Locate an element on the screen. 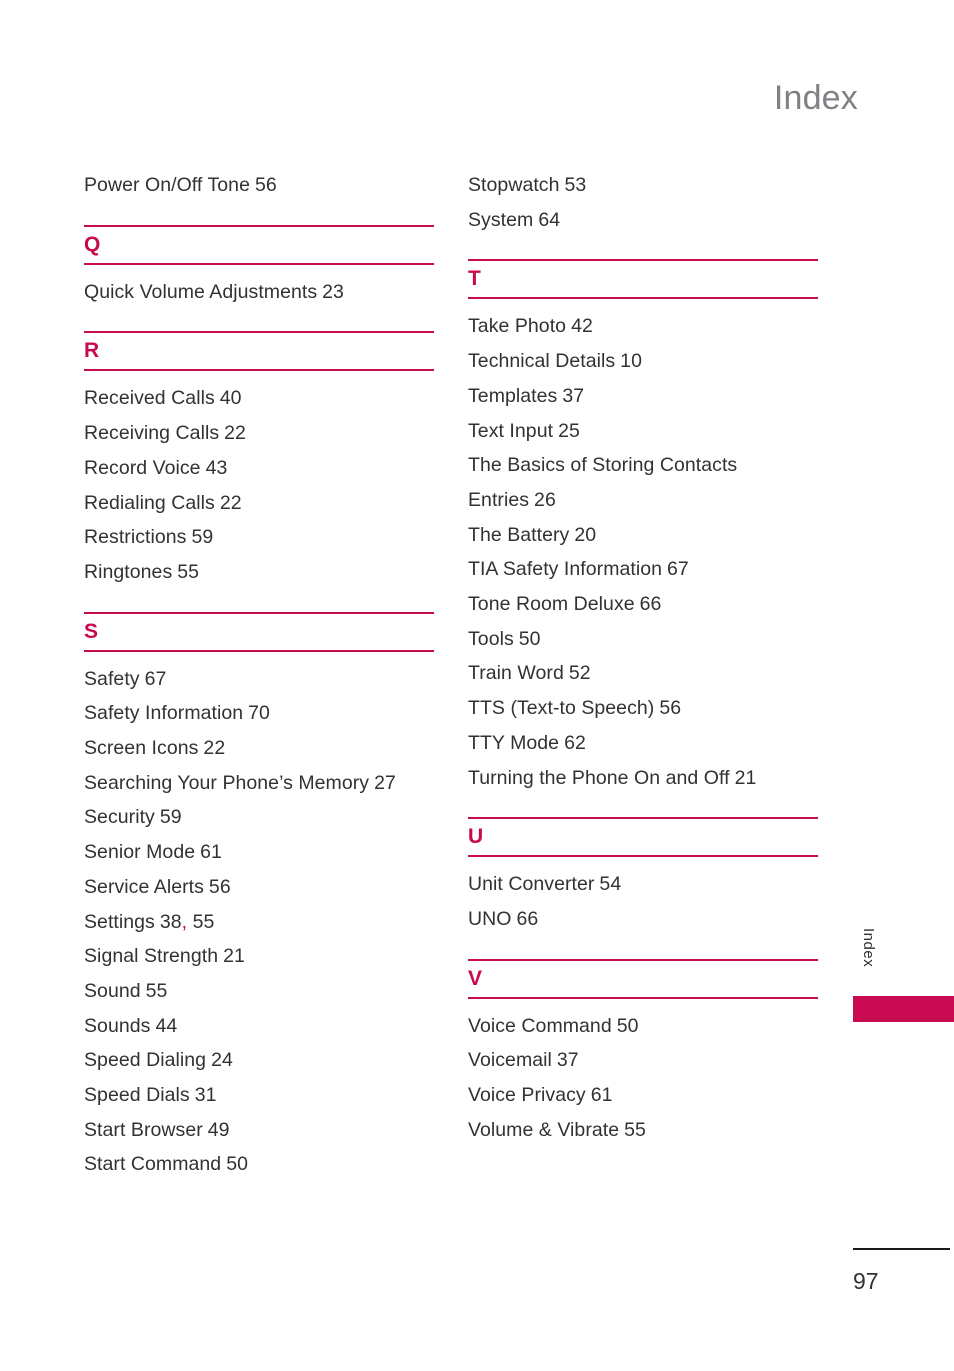  index-entry: UNO 66 is located at coordinates (643, 919).